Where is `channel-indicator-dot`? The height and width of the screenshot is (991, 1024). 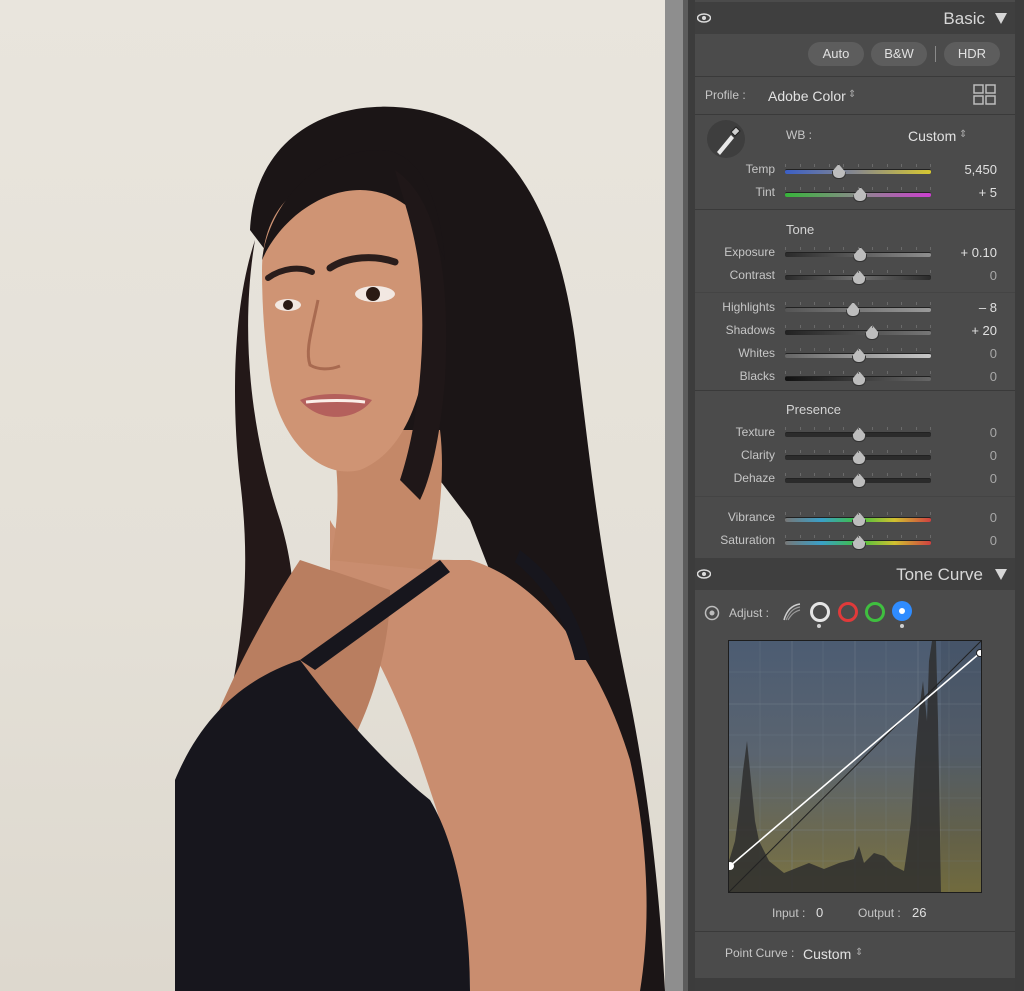 channel-indicator-dot is located at coordinates (902, 626).